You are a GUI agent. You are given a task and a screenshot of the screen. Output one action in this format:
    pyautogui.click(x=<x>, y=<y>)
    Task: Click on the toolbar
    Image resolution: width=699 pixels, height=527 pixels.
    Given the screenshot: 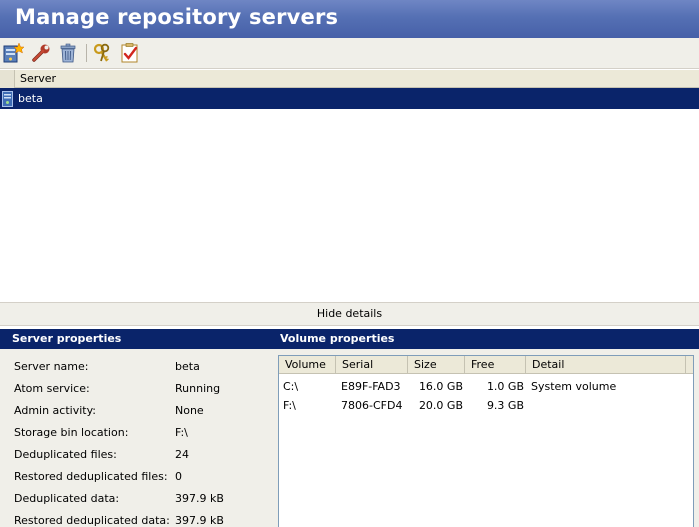 What is the action you would take?
    pyautogui.click(x=349, y=53)
    